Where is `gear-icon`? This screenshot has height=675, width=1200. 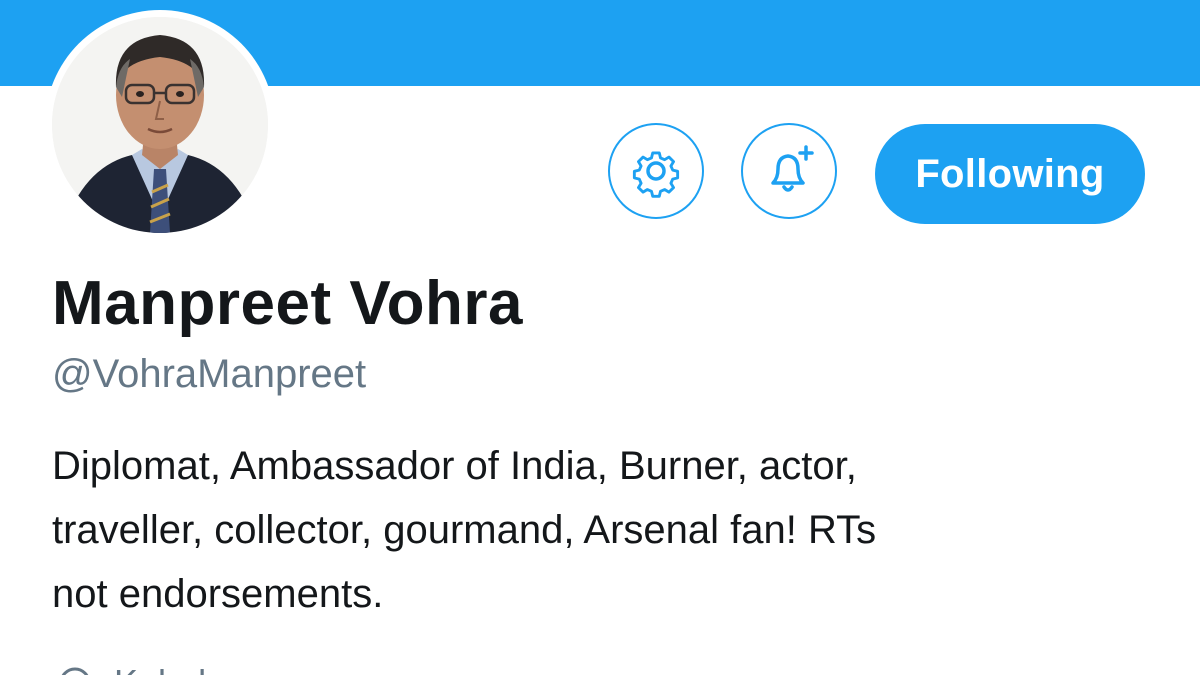
gear-icon is located at coordinates (656, 174).